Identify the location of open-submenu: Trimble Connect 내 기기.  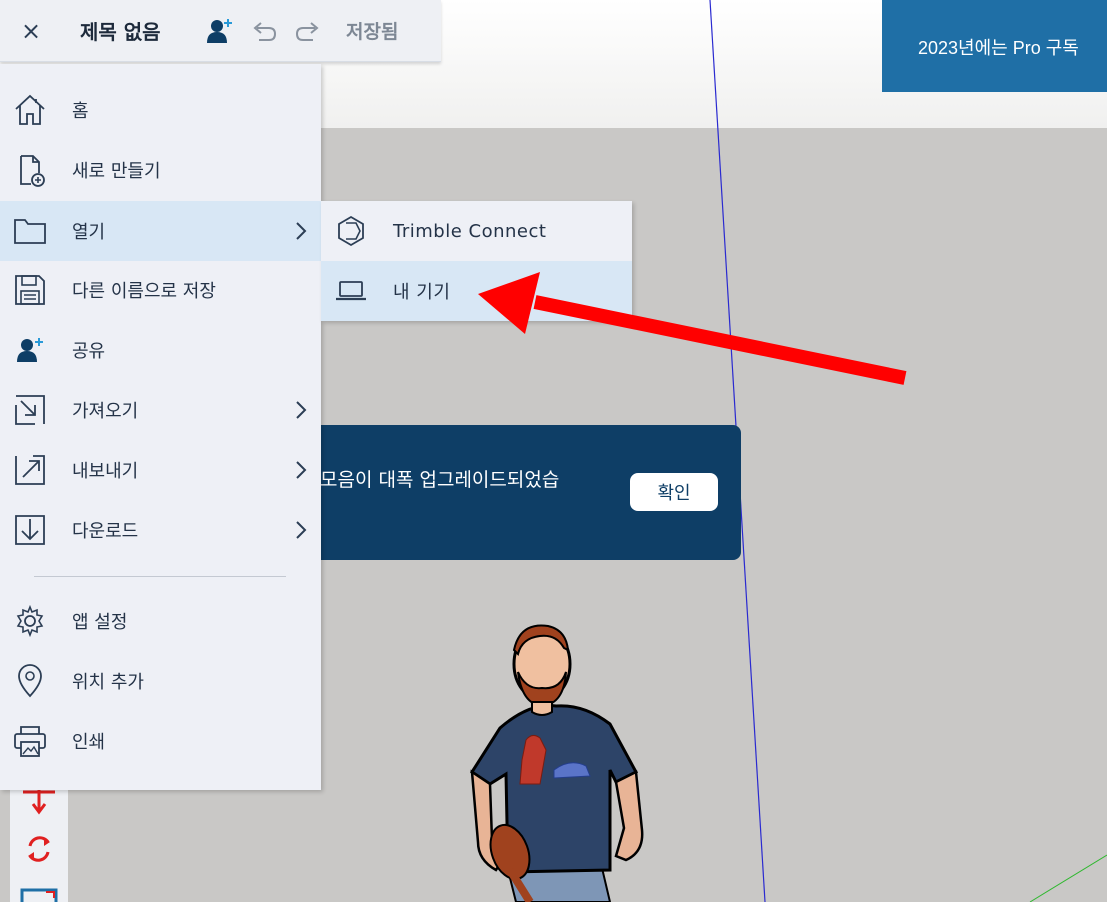
(476, 261).